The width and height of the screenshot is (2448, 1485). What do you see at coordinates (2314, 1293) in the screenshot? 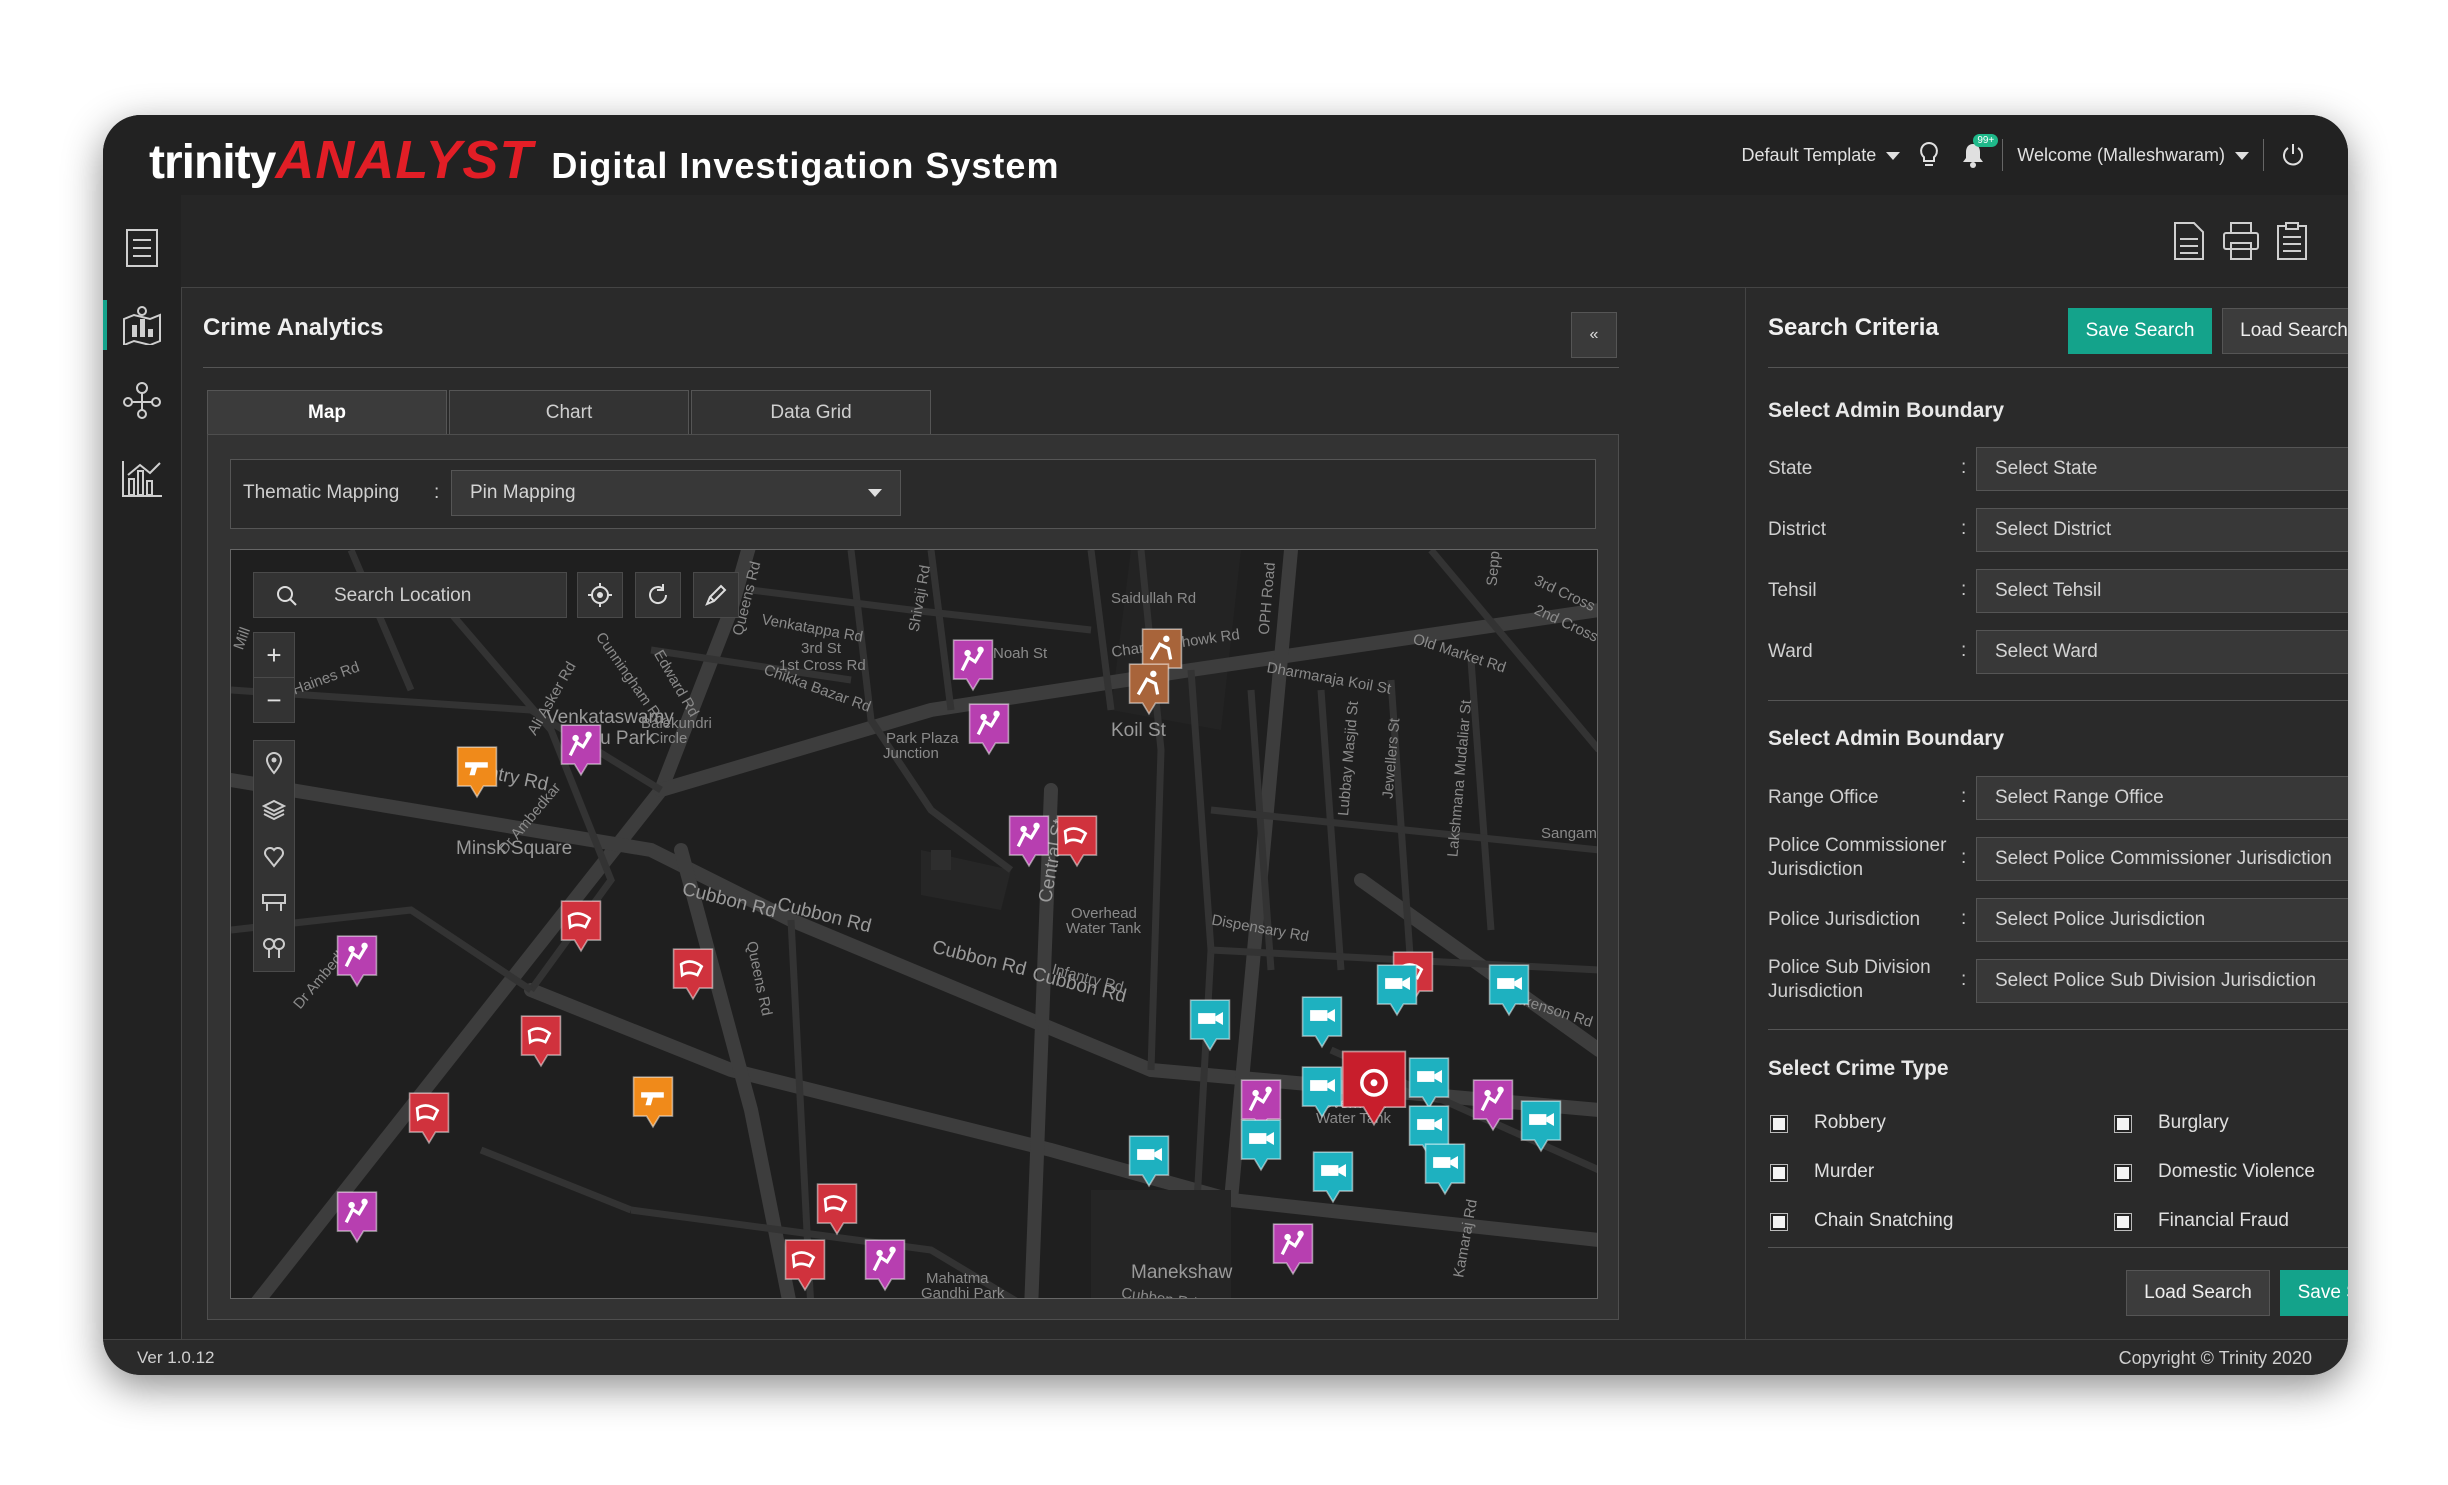
I see `save-search-button: Save Search` at bounding box center [2314, 1293].